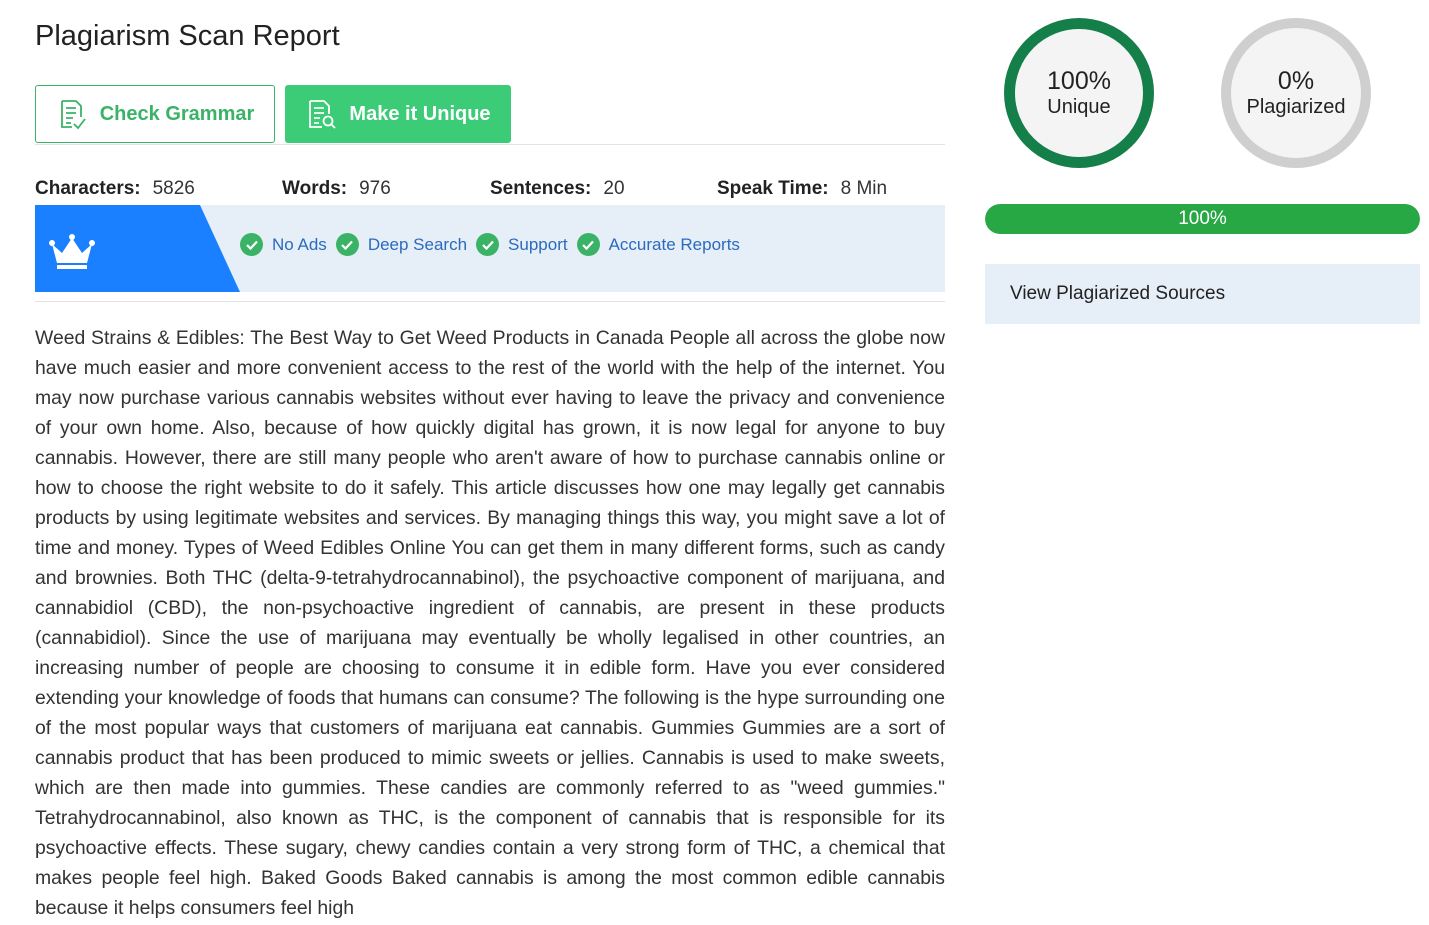  What do you see at coordinates (72, 251) in the screenshot?
I see `crown-icon` at bounding box center [72, 251].